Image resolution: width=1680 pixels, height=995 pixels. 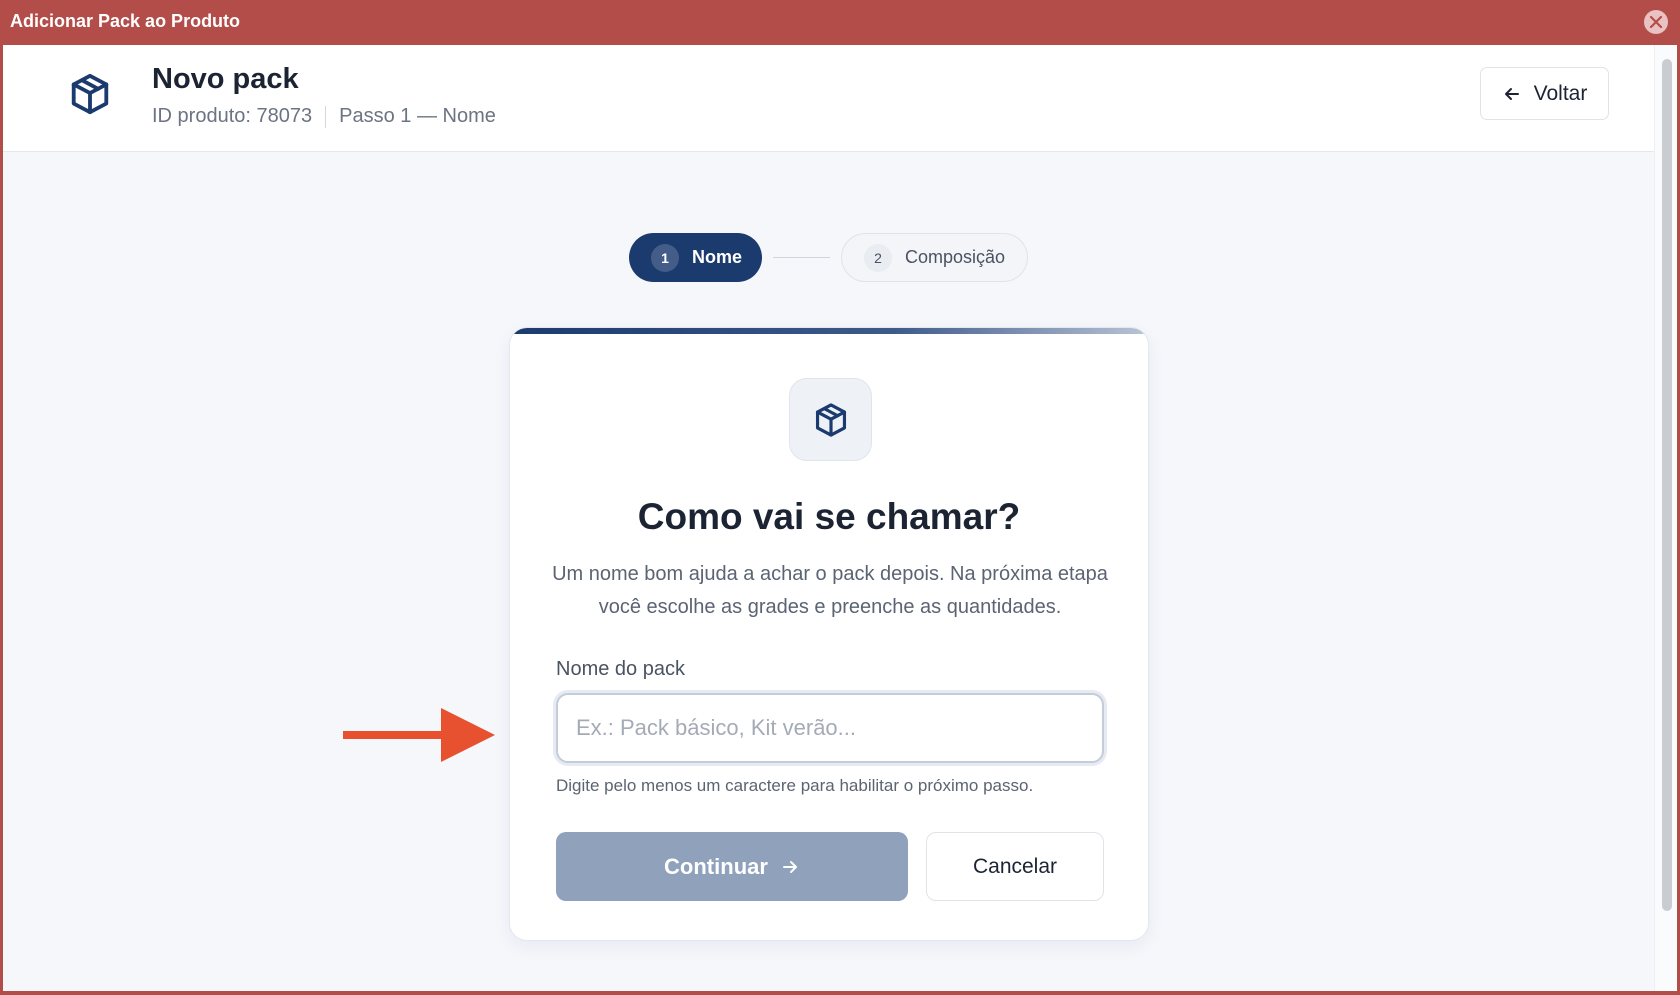 I want to click on stepper: 1 Nome 2 Composição, so click(x=828, y=258).